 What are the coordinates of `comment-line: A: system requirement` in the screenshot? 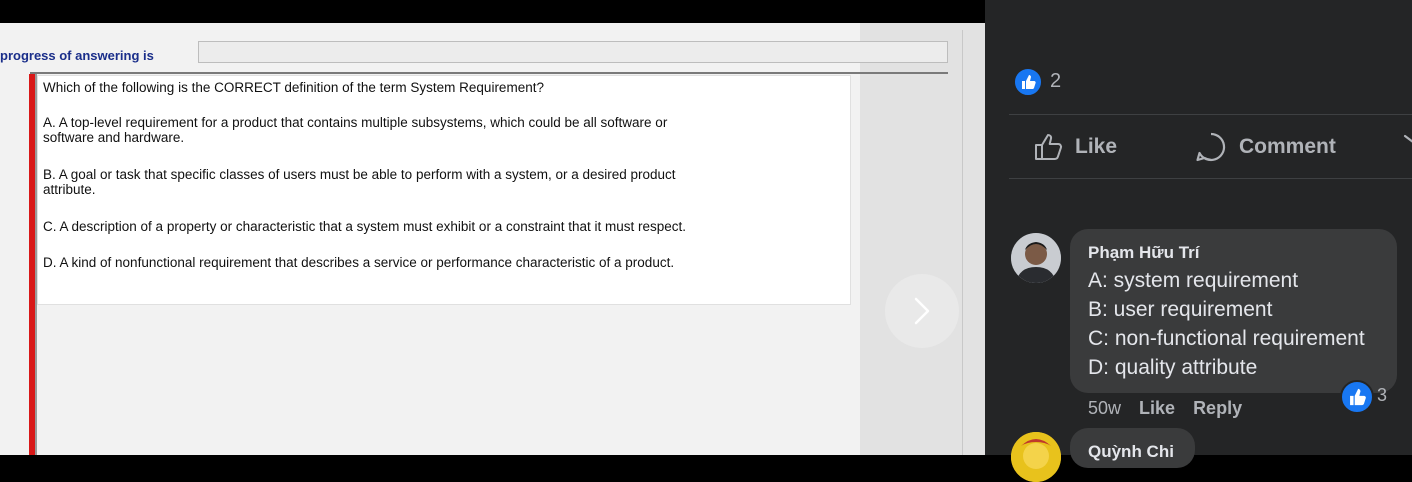 It's located at (1193, 280).